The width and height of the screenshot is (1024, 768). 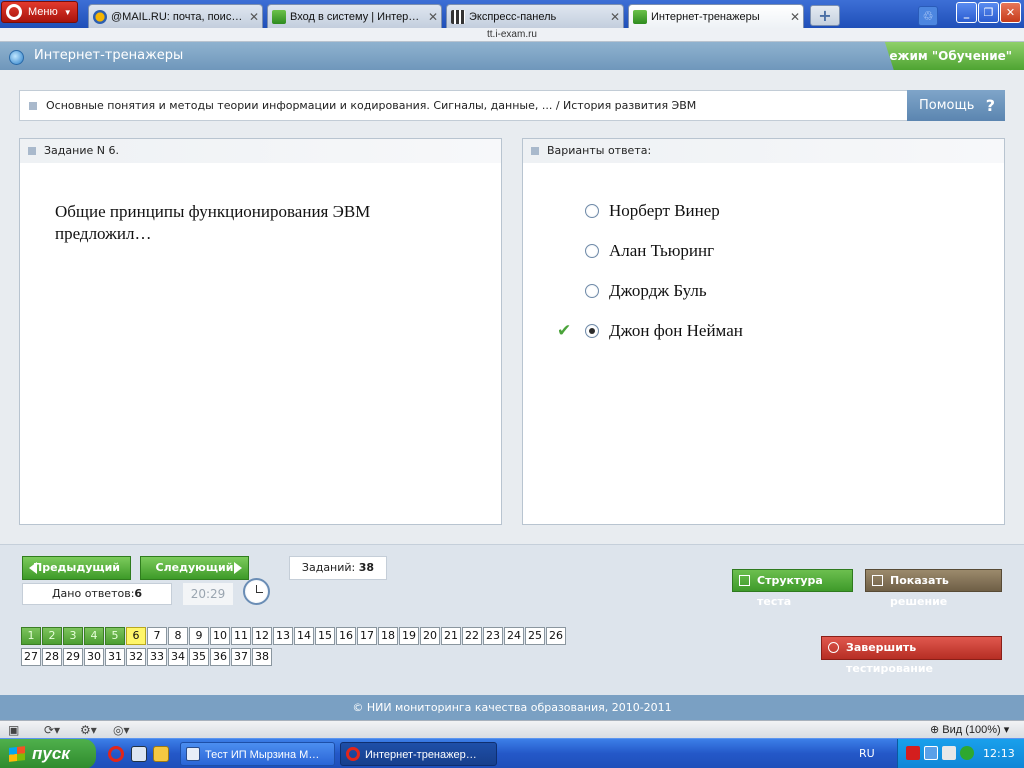 What do you see at coordinates (73, 636) in the screenshot?
I see `question-number: 3` at bounding box center [73, 636].